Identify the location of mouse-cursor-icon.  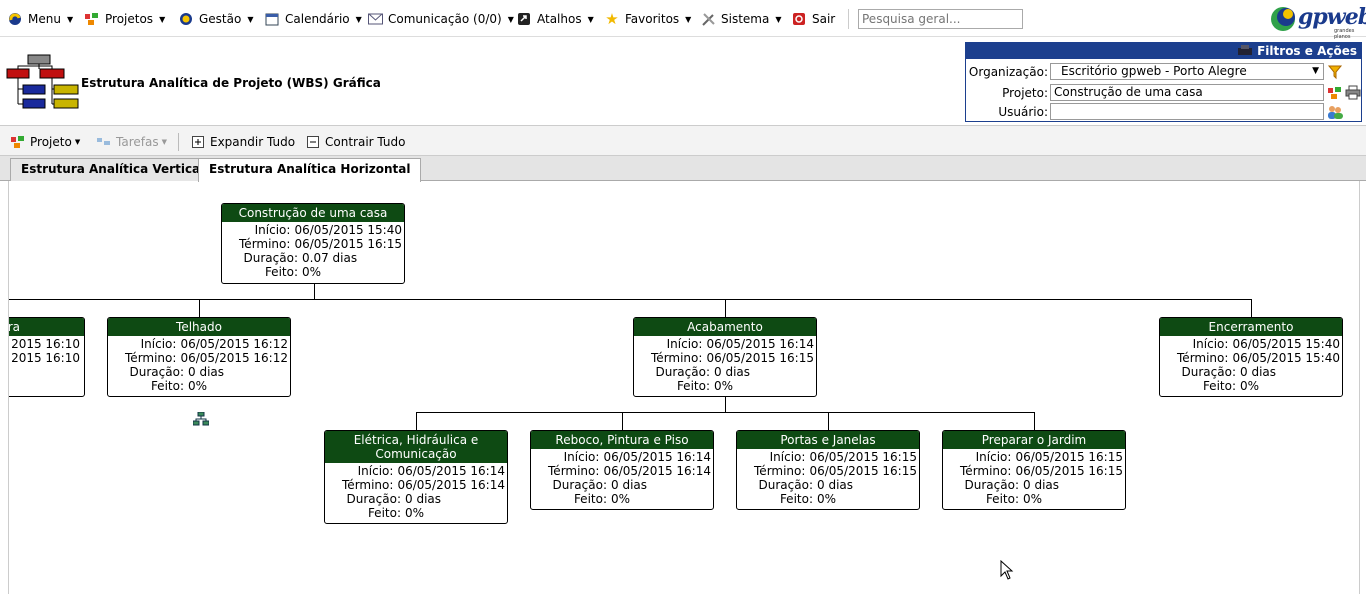
(1007, 569).